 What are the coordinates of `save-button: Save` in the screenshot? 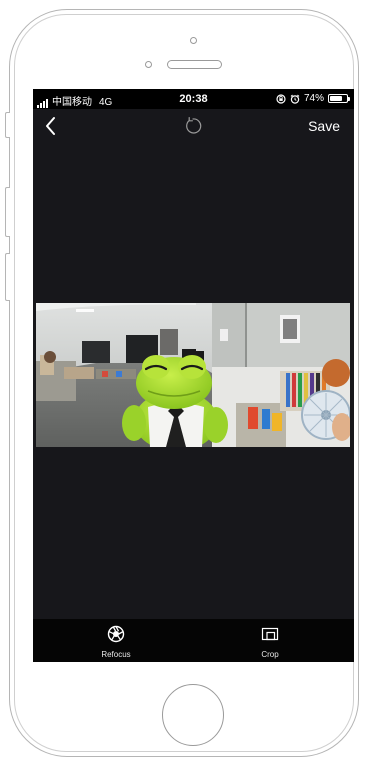 It's located at (324, 126).